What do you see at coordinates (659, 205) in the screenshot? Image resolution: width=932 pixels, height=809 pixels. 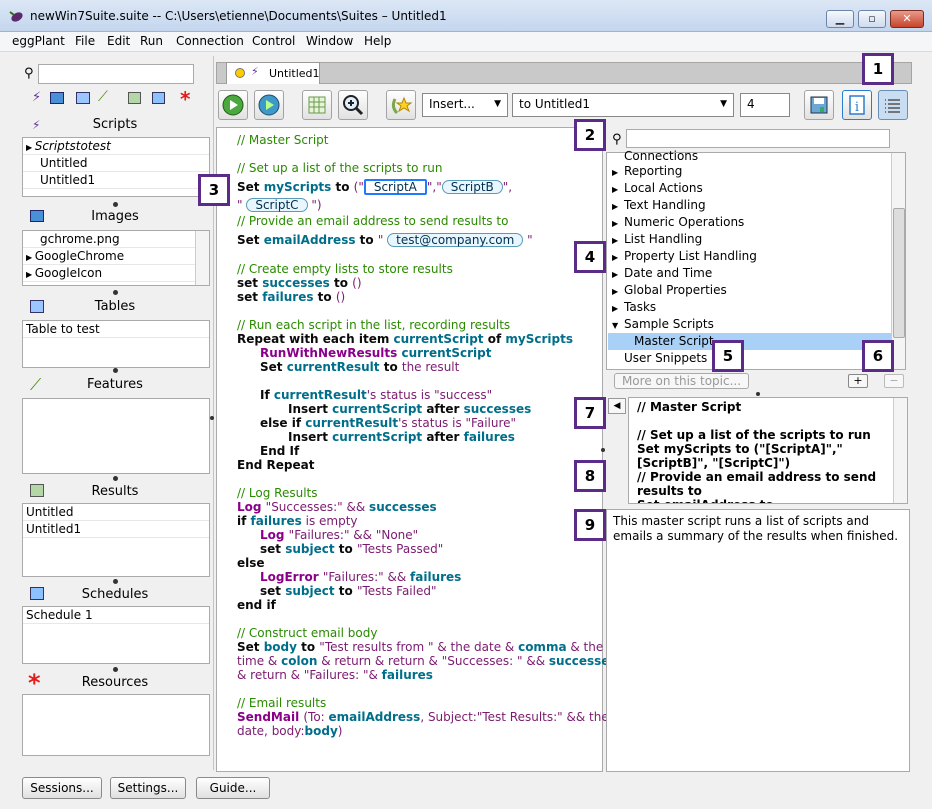 I see `tree-item: ▶ Text Handling` at bounding box center [659, 205].